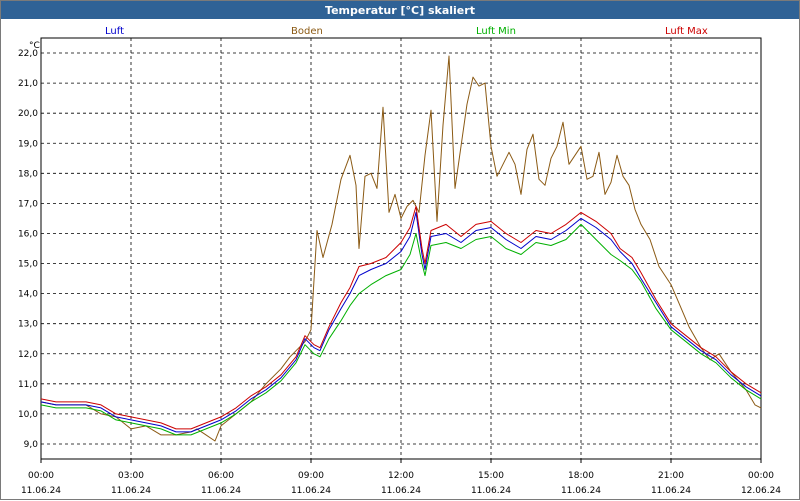 This screenshot has width=800, height=501. What do you see at coordinates (28, 204) in the screenshot?
I see `y-tick-label: 17,0` at bounding box center [28, 204].